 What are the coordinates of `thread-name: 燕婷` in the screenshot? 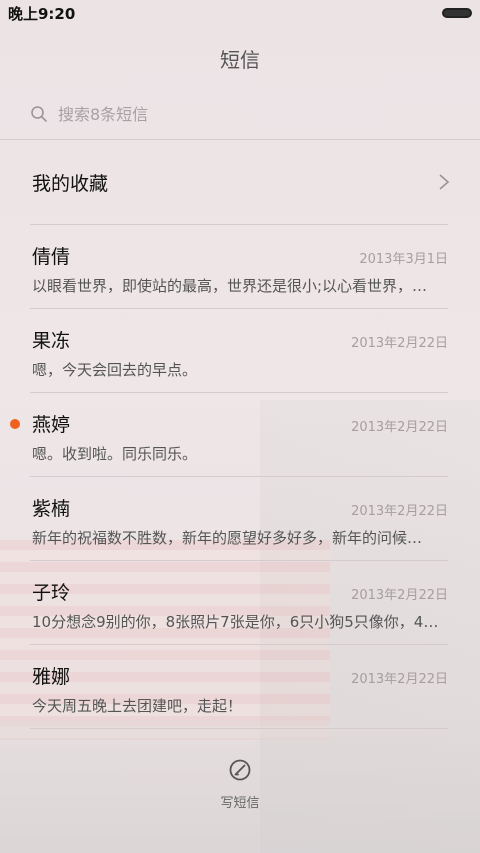 It's located at (51, 425).